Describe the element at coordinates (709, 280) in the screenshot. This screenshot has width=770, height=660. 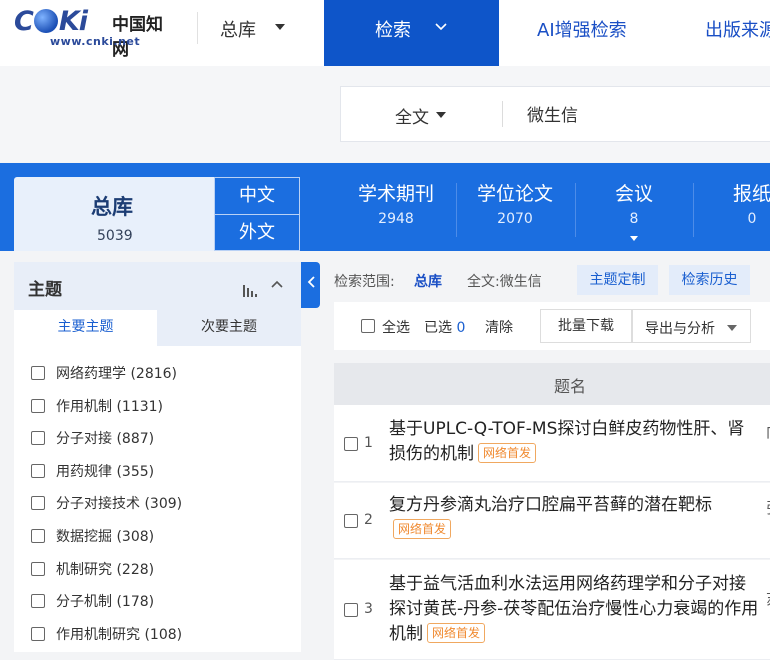
I see `search-history-button: 检索历史` at that location.